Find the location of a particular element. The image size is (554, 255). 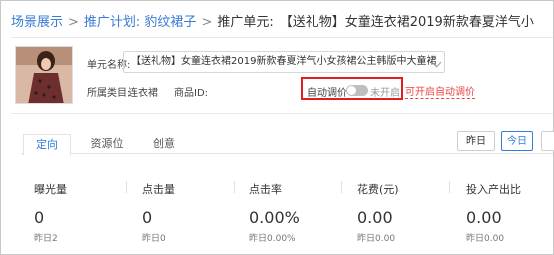

metric-sub-spend: 昨日0.00 is located at coordinates (376, 239).